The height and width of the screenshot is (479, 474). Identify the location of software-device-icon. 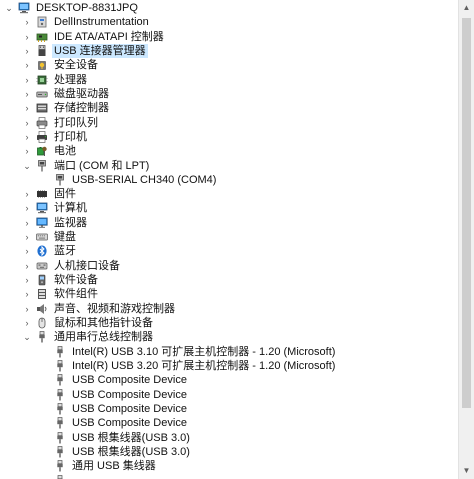
(42, 280).